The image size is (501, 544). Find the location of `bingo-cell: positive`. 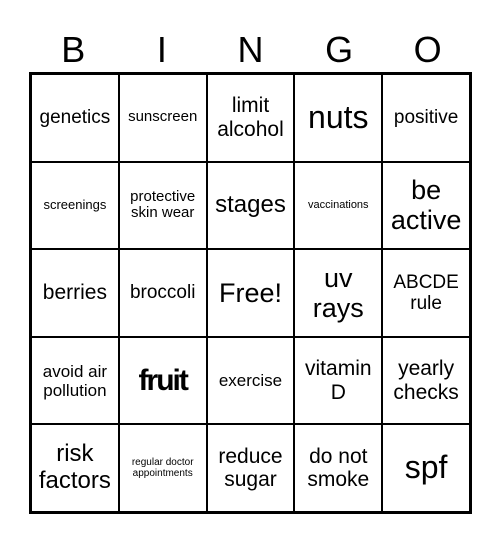

bingo-cell: positive is located at coordinates (426, 118).